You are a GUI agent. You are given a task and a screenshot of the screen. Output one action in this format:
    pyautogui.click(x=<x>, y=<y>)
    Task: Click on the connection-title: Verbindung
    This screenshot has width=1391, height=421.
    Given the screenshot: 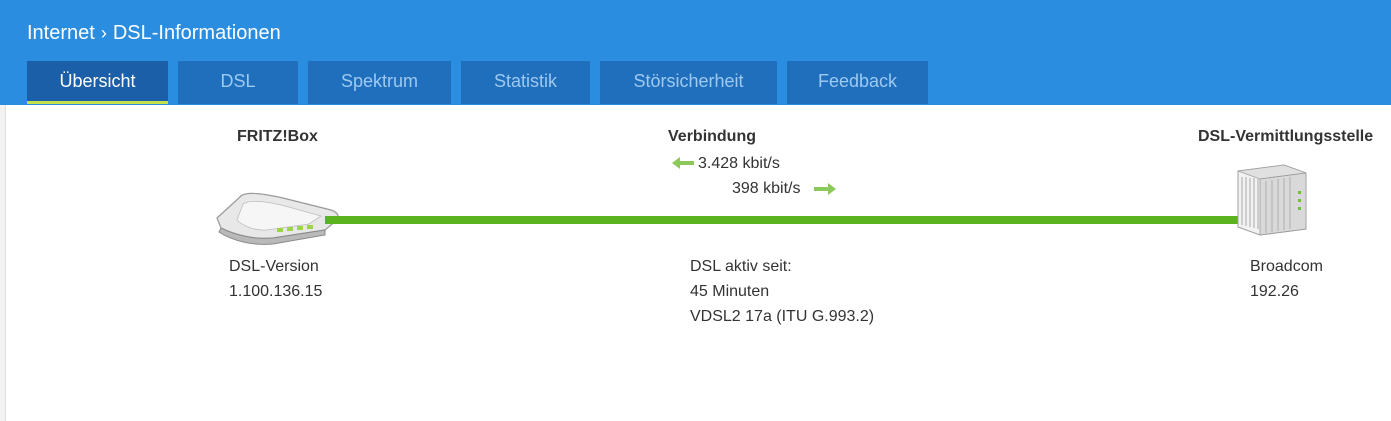 What is the action you would take?
    pyautogui.click(x=712, y=136)
    